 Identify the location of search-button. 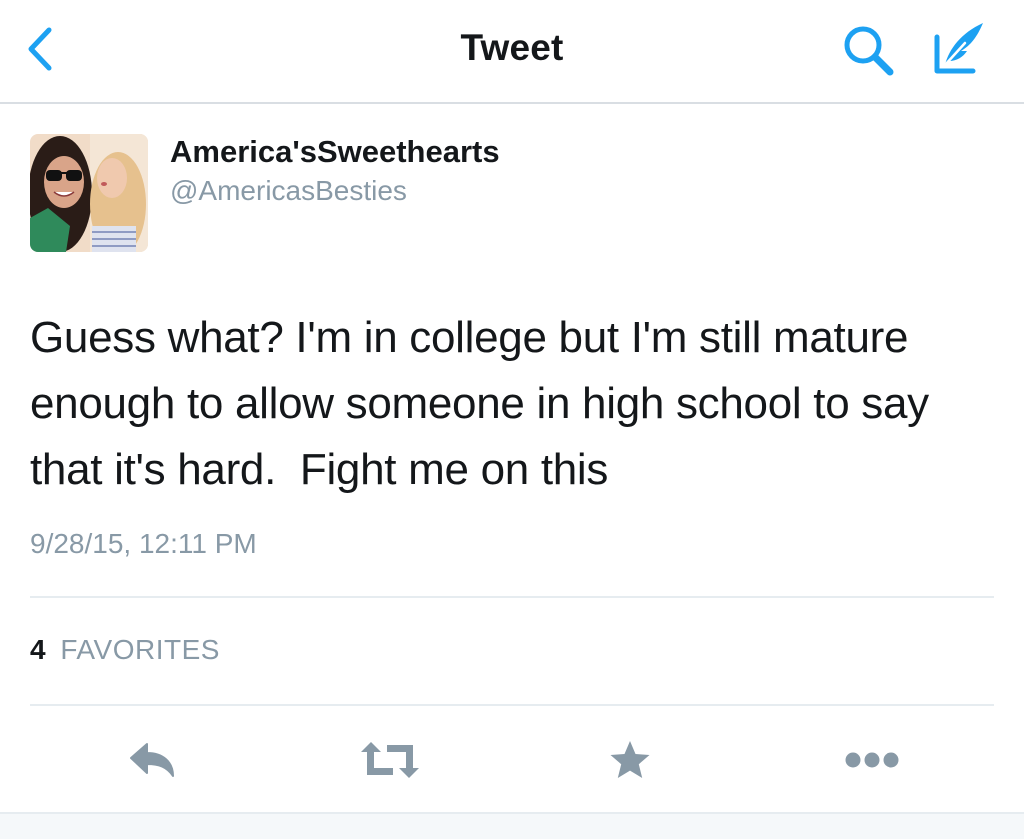
(868, 50).